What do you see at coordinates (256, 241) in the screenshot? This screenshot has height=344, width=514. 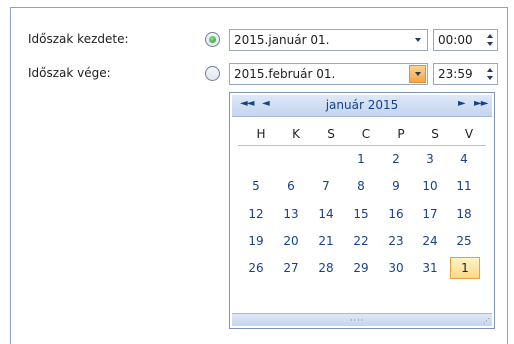 I see `day-cell: 19` at bounding box center [256, 241].